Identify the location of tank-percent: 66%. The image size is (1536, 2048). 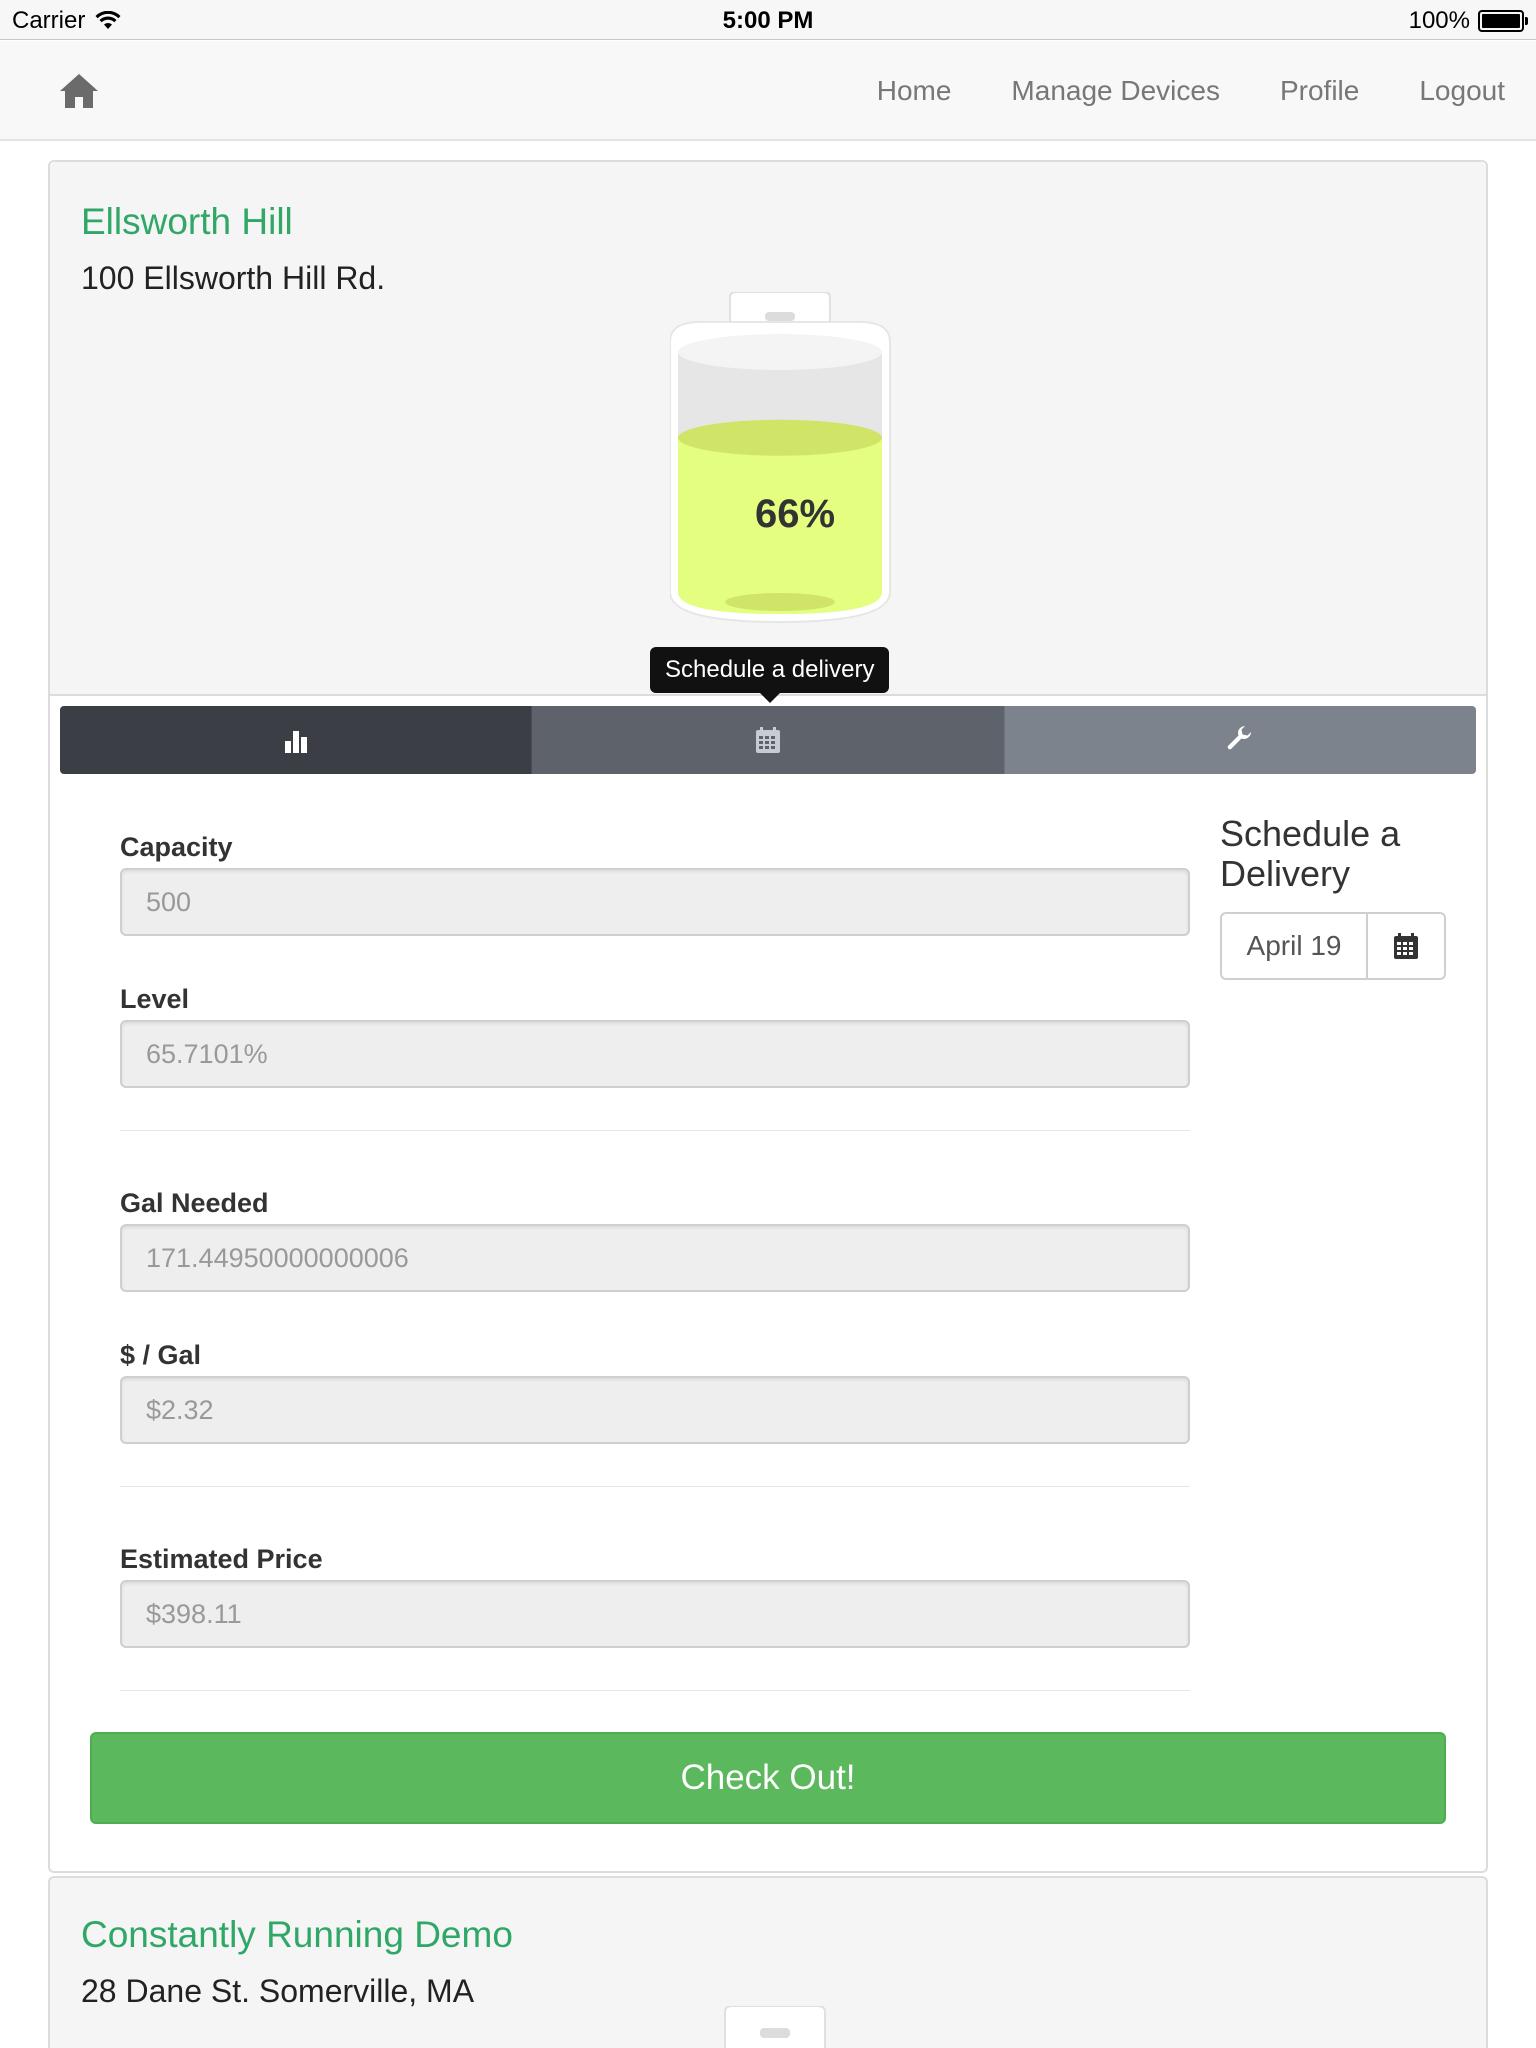
(795, 514).